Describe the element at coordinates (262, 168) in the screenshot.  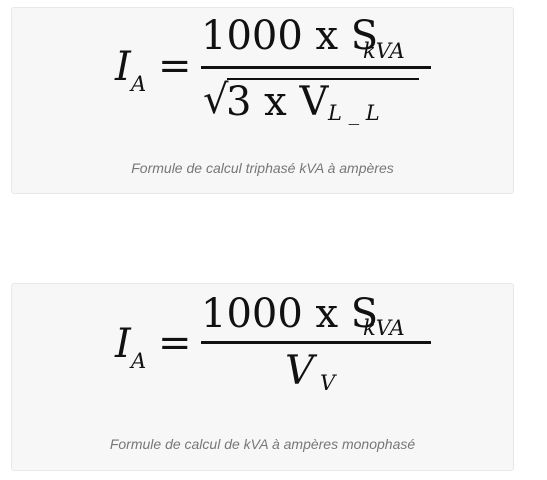
I see `formula-caption: Formule de calcul triphasé kVA à ampères` at that location.